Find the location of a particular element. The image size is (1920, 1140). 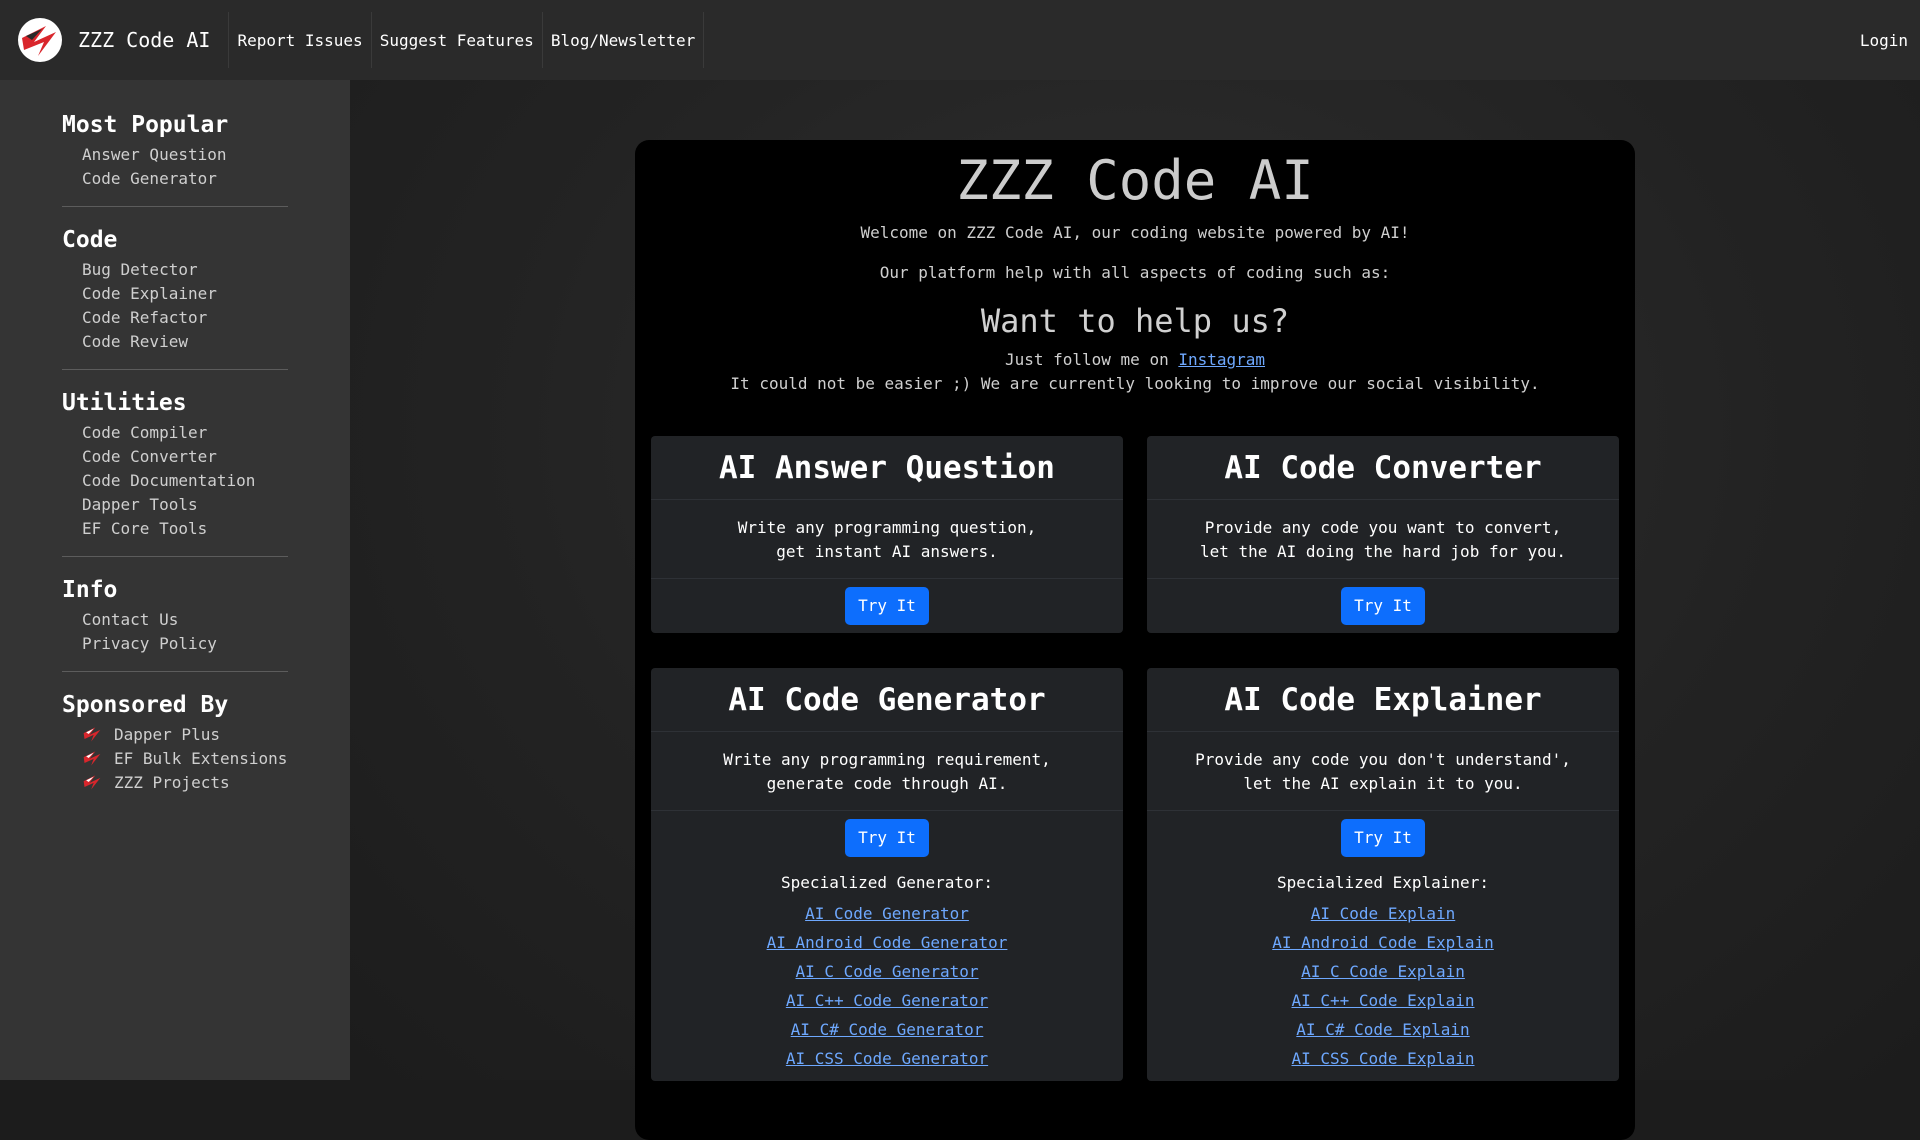

sidebar-section-title: Utilities is located at coordinates (124, 403).